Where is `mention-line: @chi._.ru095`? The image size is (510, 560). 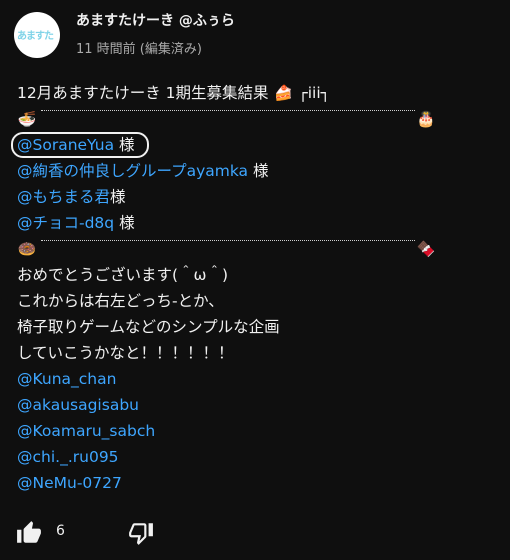 mention-line: @chi._.ru095 is located at coordinates (257, 457).